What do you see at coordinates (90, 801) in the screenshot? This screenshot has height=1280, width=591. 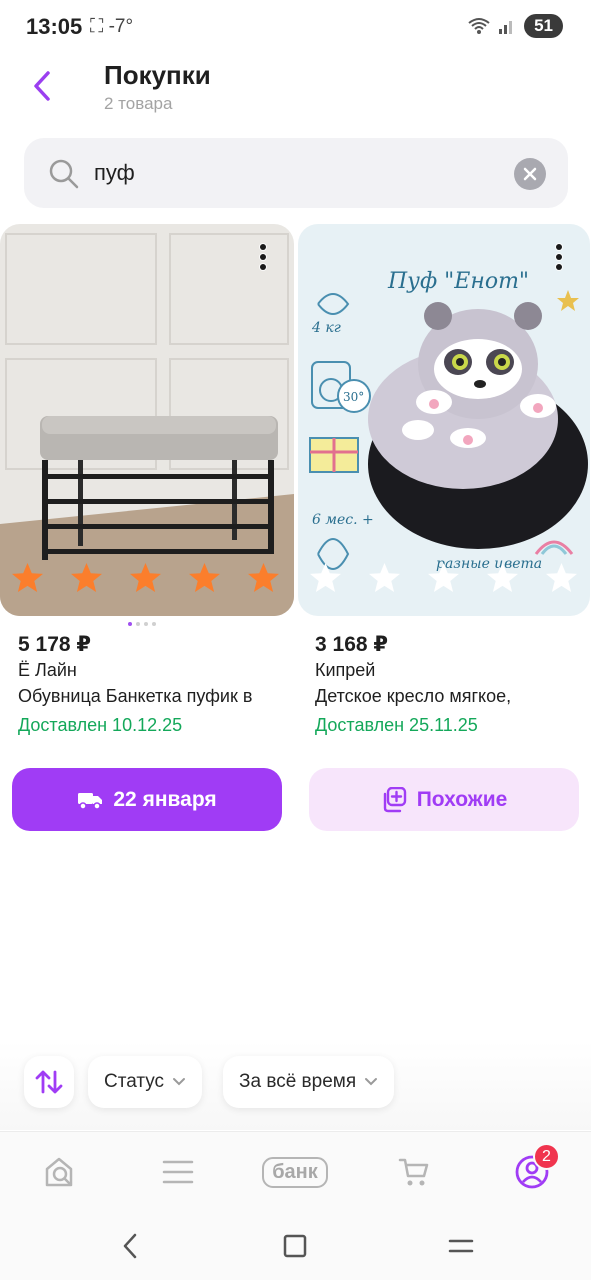 I see `truck-icon` at bounding box center [90, 801].